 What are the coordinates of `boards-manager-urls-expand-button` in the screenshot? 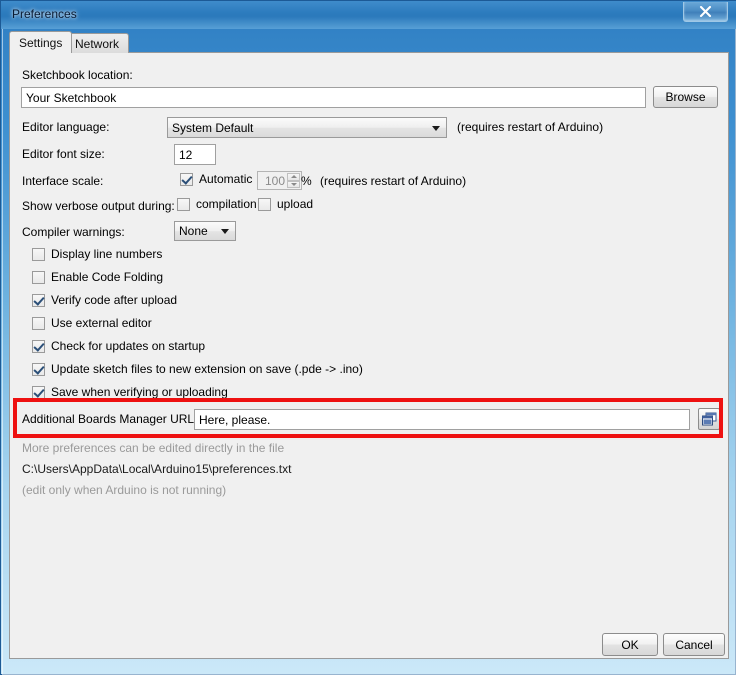 It's located at (709, 419).